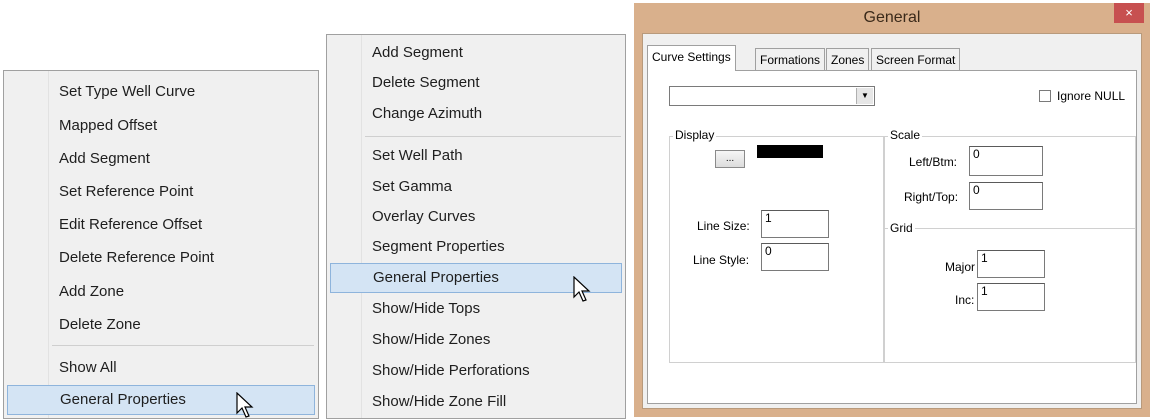  What do you see at coordinates (772, 96) in the screenshot?
I see `curve-select: ▼` at bounding box center [772, 96].